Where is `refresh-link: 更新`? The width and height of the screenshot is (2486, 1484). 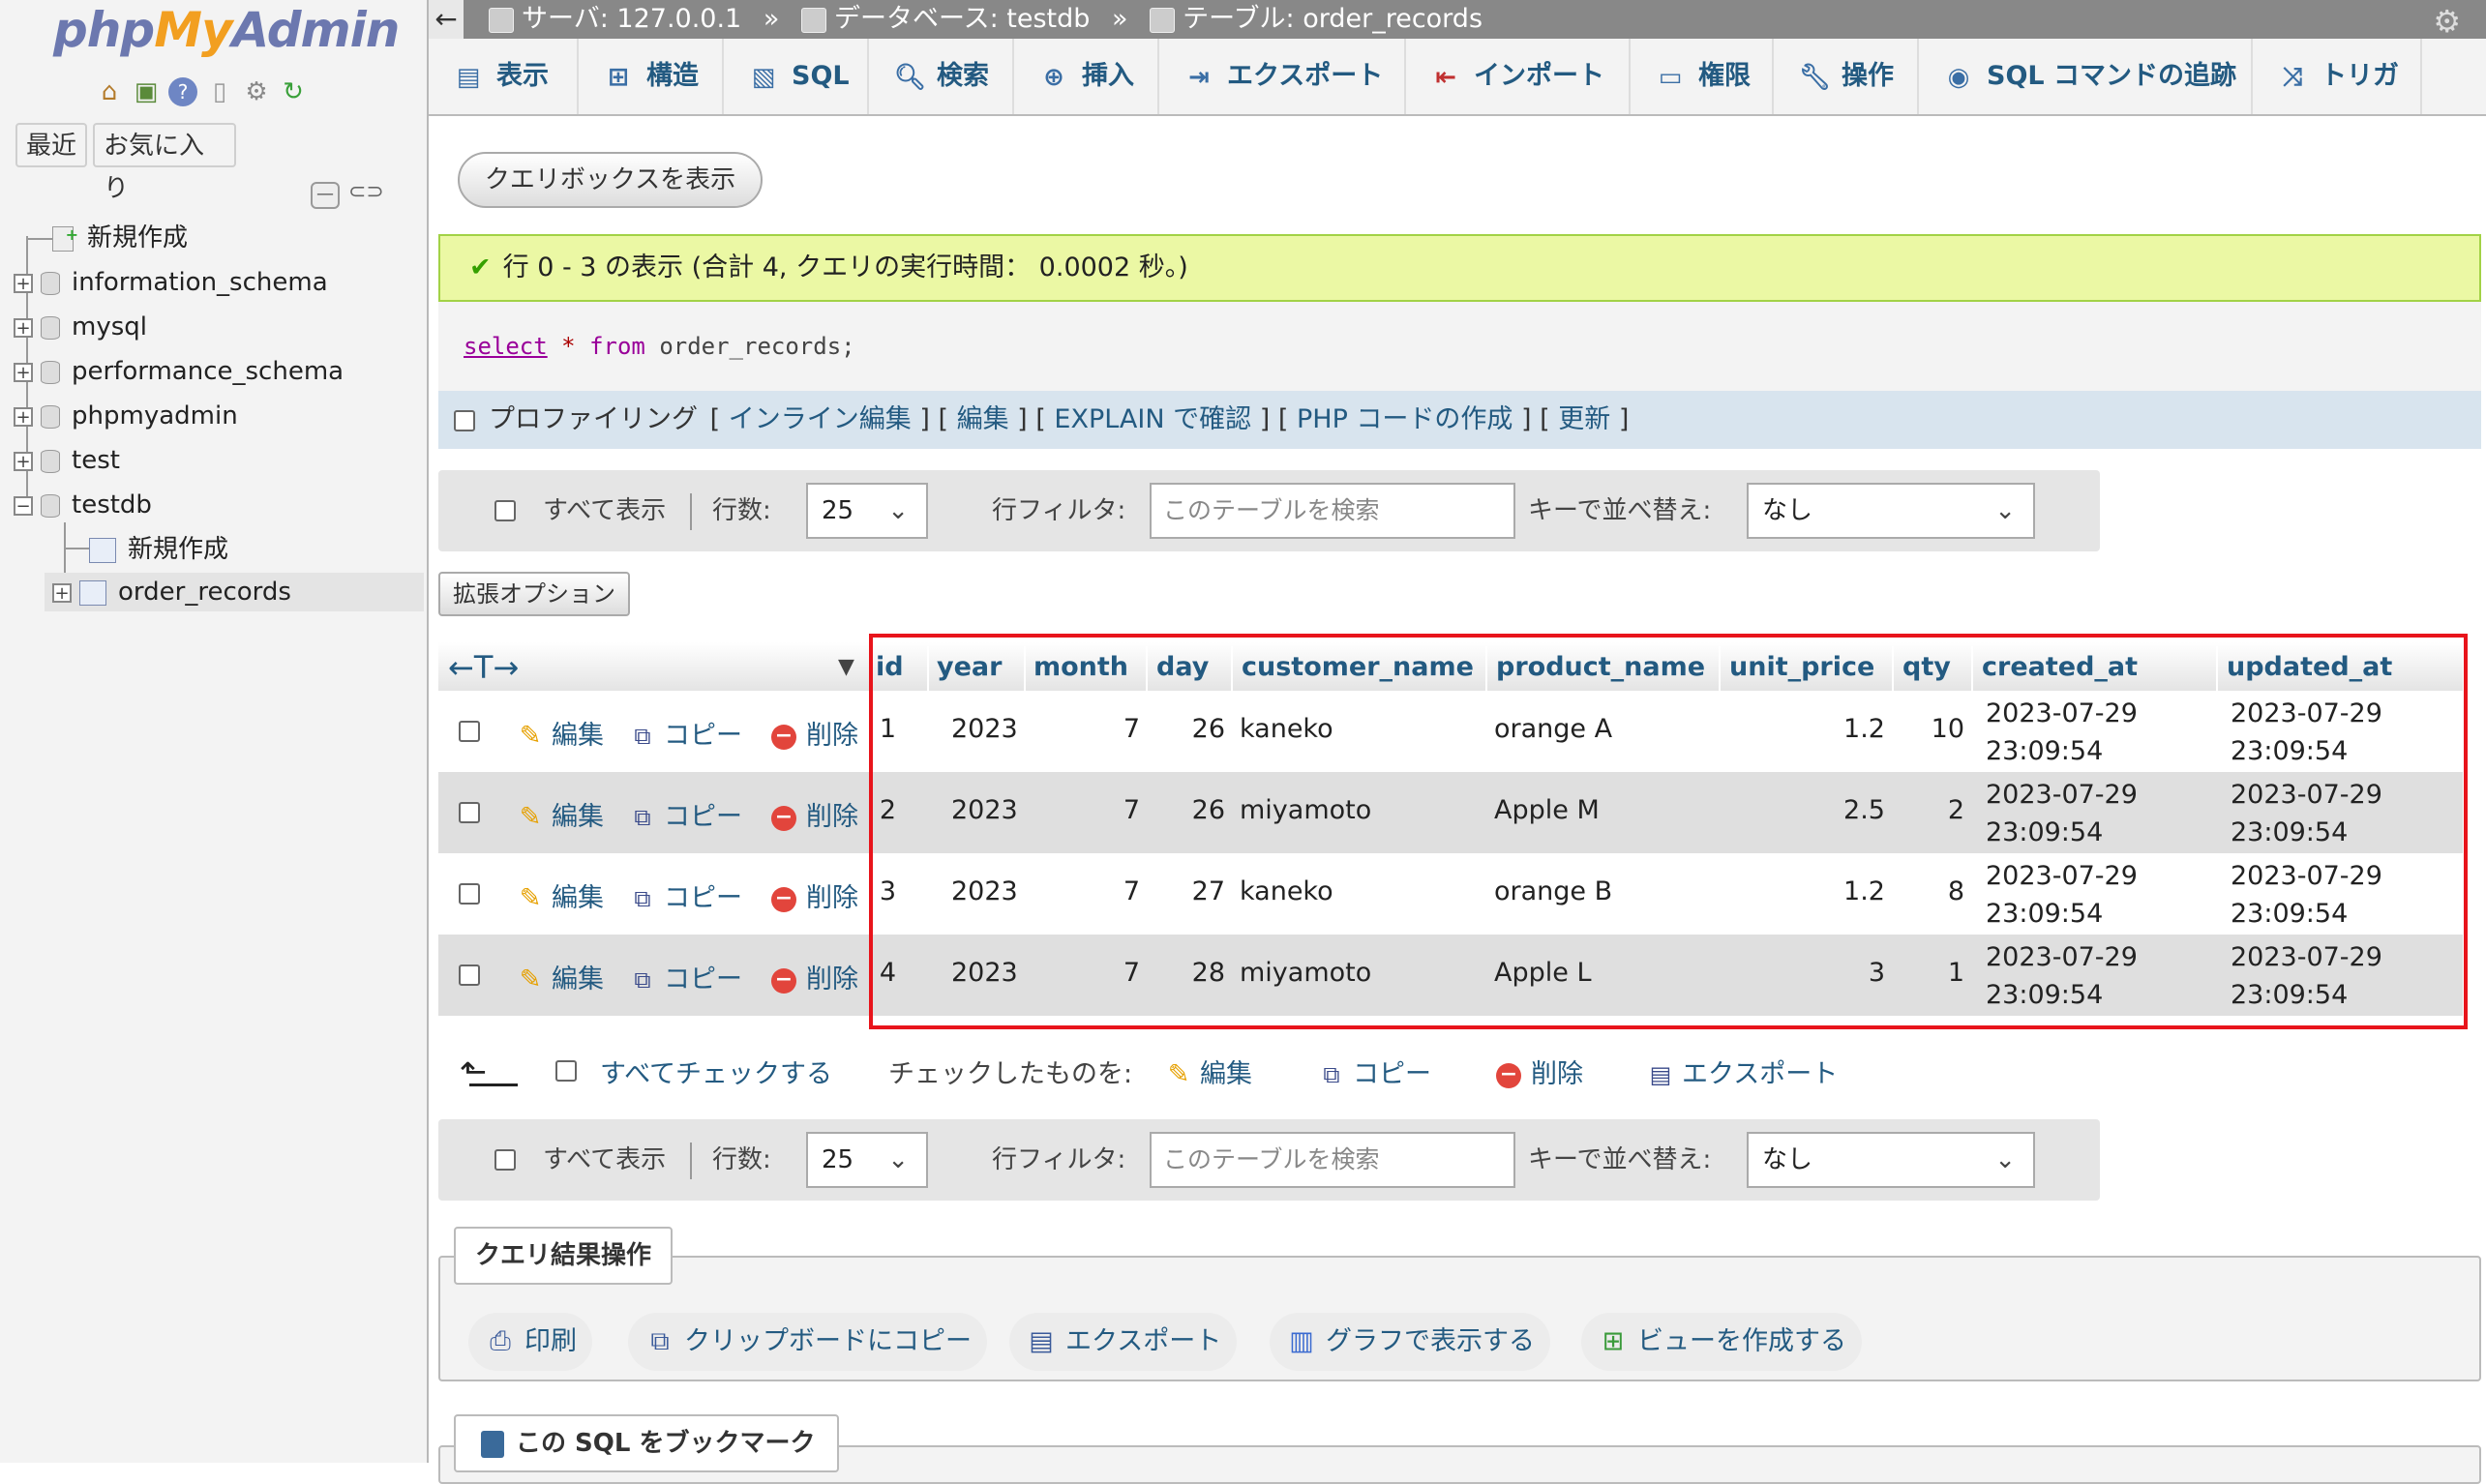
refresh-link: 更新 is located at coordinates (1584, 419).